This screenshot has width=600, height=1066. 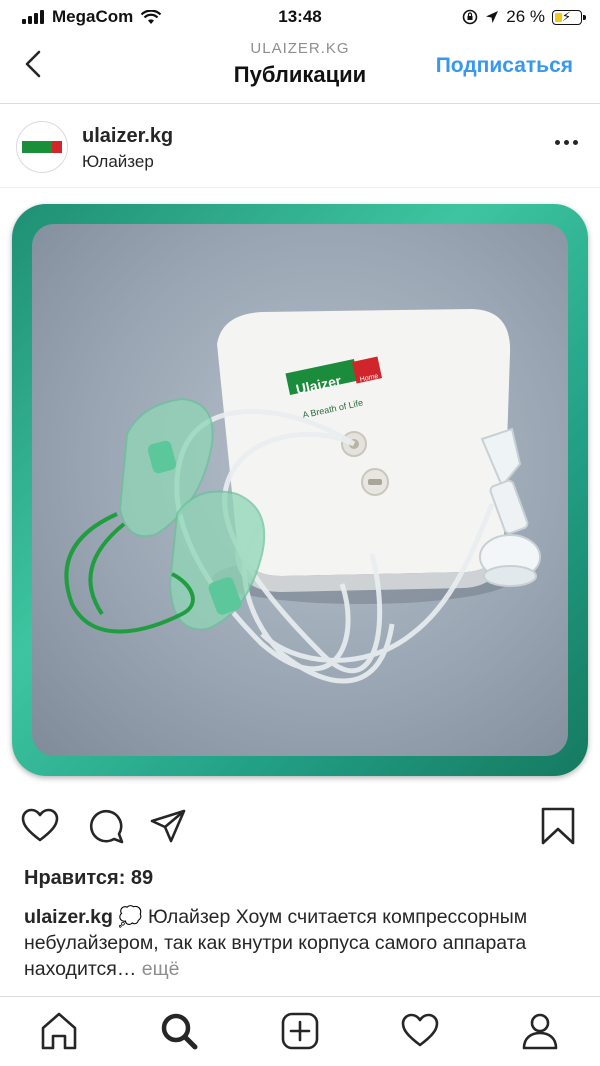 I want to click on search-icon, so click(x=179, y=1031).